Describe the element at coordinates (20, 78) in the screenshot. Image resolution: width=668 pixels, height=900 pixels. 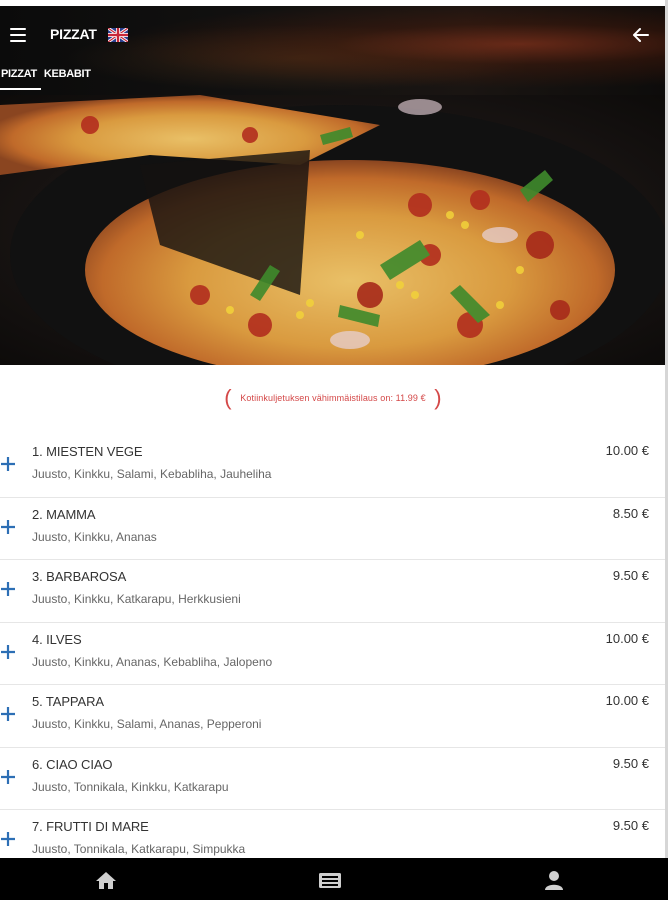
I see `tab-pizzat: PIZZAT` at that location.